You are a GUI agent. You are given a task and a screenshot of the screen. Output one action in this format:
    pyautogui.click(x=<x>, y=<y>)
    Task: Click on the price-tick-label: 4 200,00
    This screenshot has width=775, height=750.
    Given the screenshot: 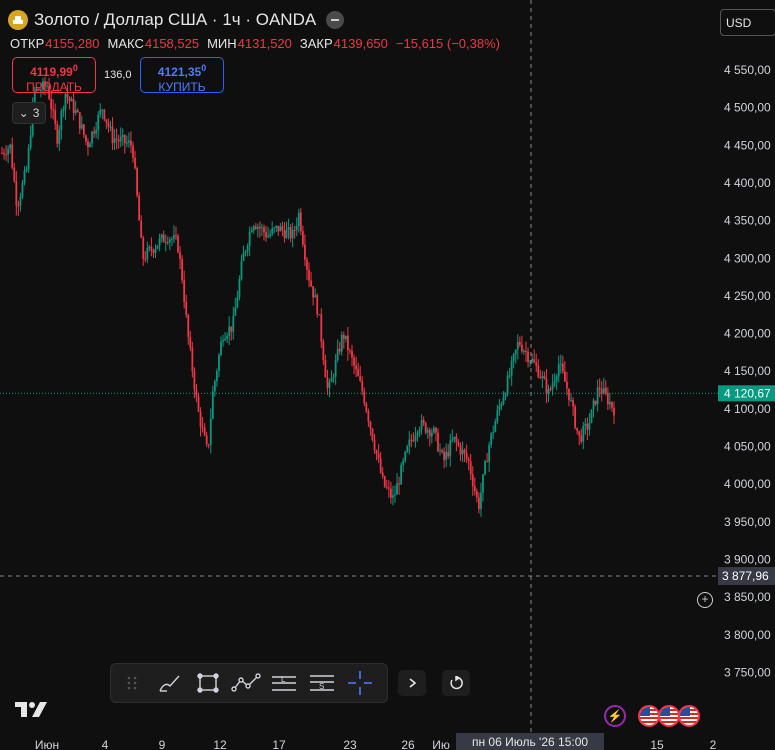 What is the action you would take?
    pyautogui.click(x=747, y=334)
    